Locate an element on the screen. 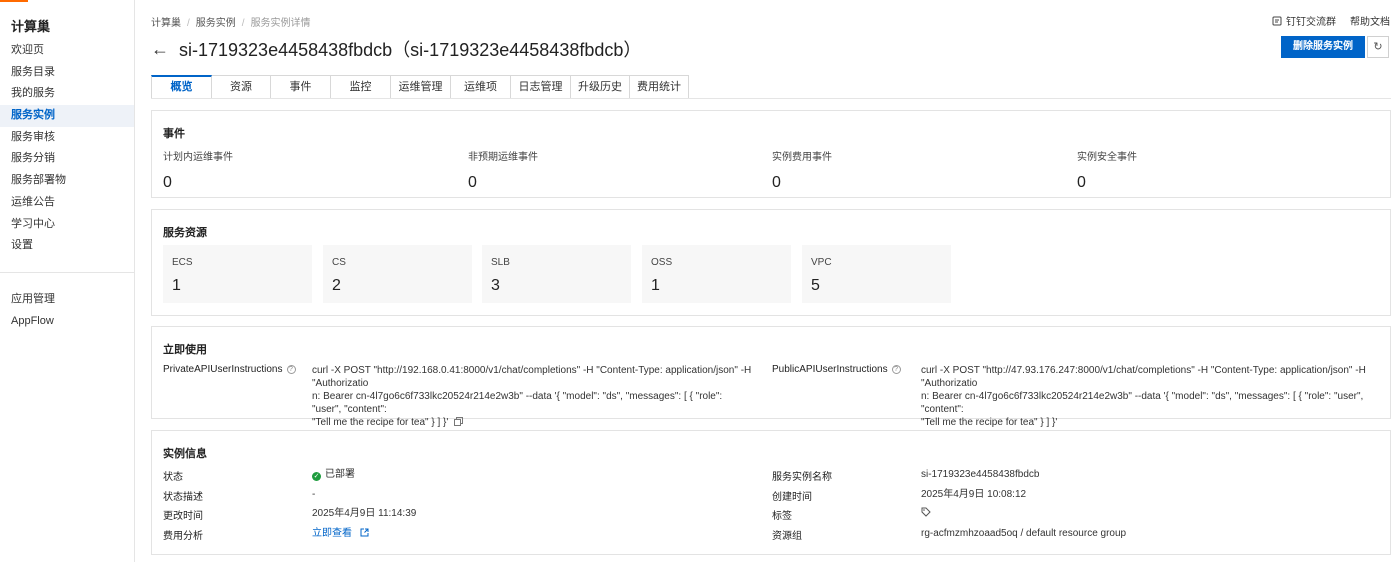 The image size is (1400, 562). dingtalk-group-link: 钉钉交流群 is located at coordinates (1304, 20).